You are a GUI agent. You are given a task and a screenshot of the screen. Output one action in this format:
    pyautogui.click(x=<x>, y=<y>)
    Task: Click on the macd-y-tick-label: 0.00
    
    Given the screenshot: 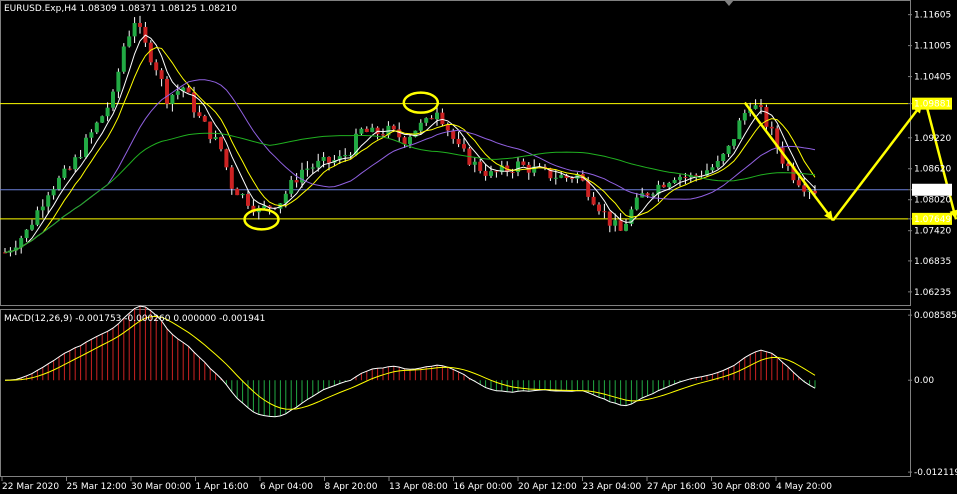 What is the action you would take?
    pyautogui.click(x=924, y=381)
    